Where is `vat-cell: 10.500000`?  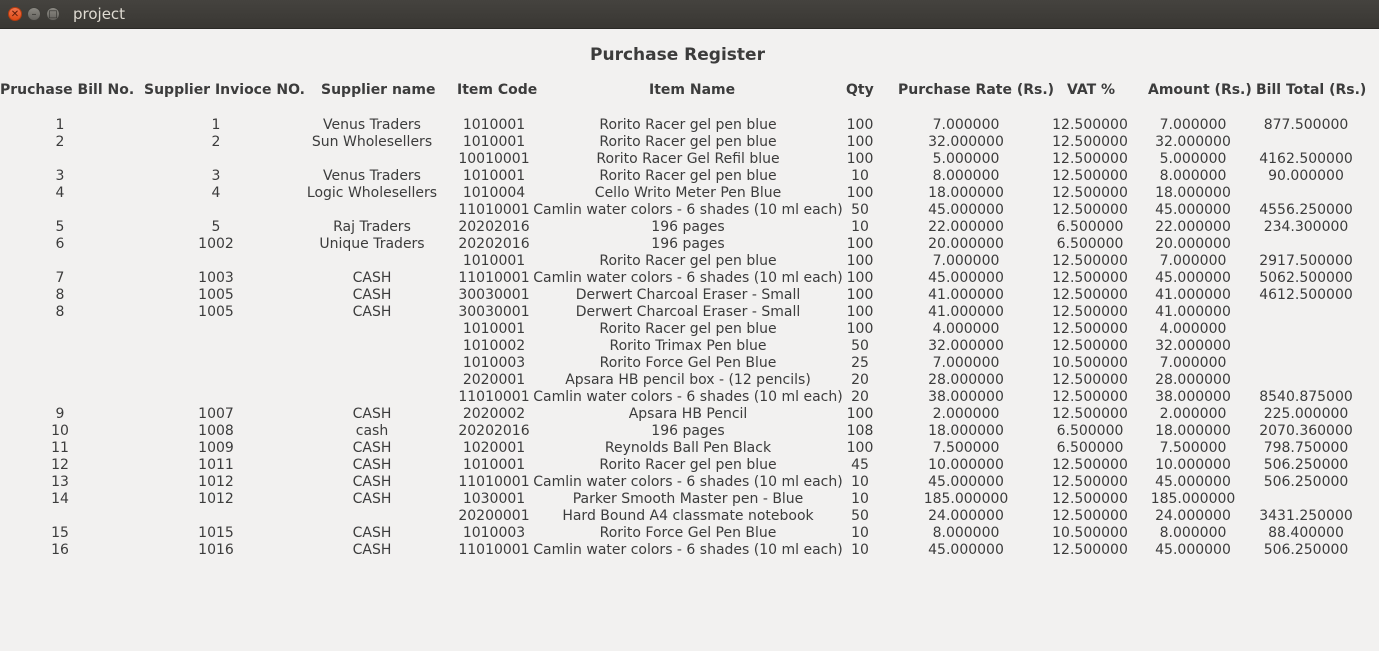 vat-cell: 10.500000 is located at coordinates (1090, 363).